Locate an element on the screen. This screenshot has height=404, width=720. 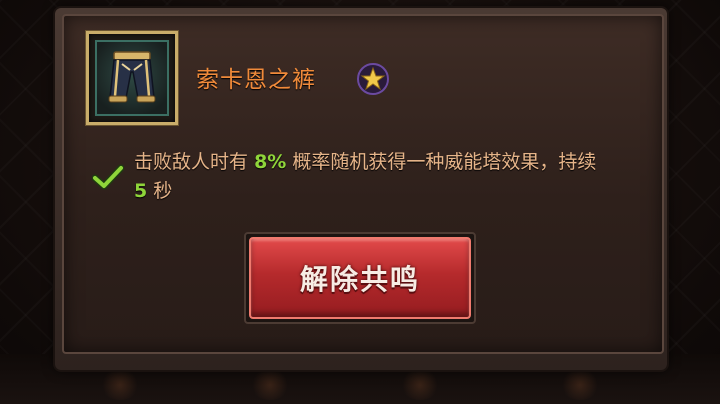
item-name: 索卡恩之裤 is located at coordinates (256, 80).